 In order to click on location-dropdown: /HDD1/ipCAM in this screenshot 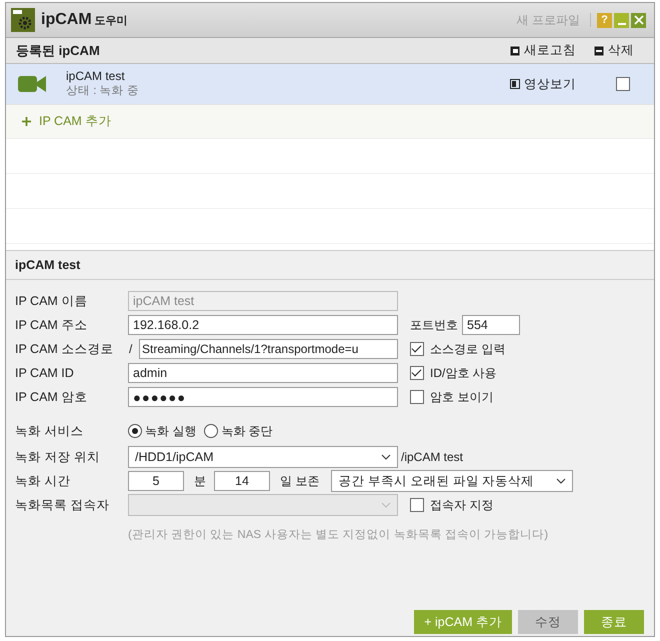, I will do `click(263, 457)`.